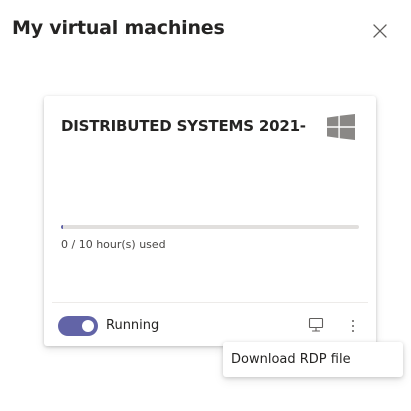  I want to click on menu-item-download-rdp: Download RDP file, so click(313, 359).